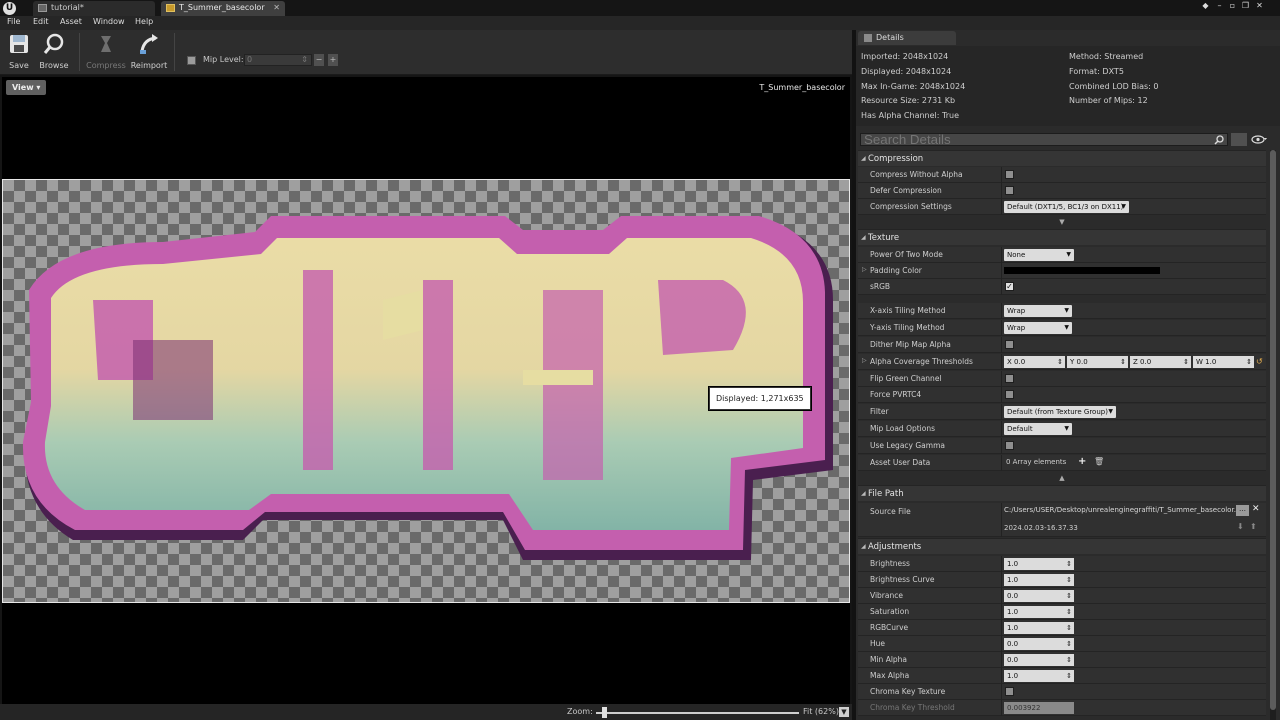 This screenshot has width=1280, height=720. What do you see at coordinates (109, 21) in the screenshot?
I see `menu-window: Window` at bounding box center [109, 21].